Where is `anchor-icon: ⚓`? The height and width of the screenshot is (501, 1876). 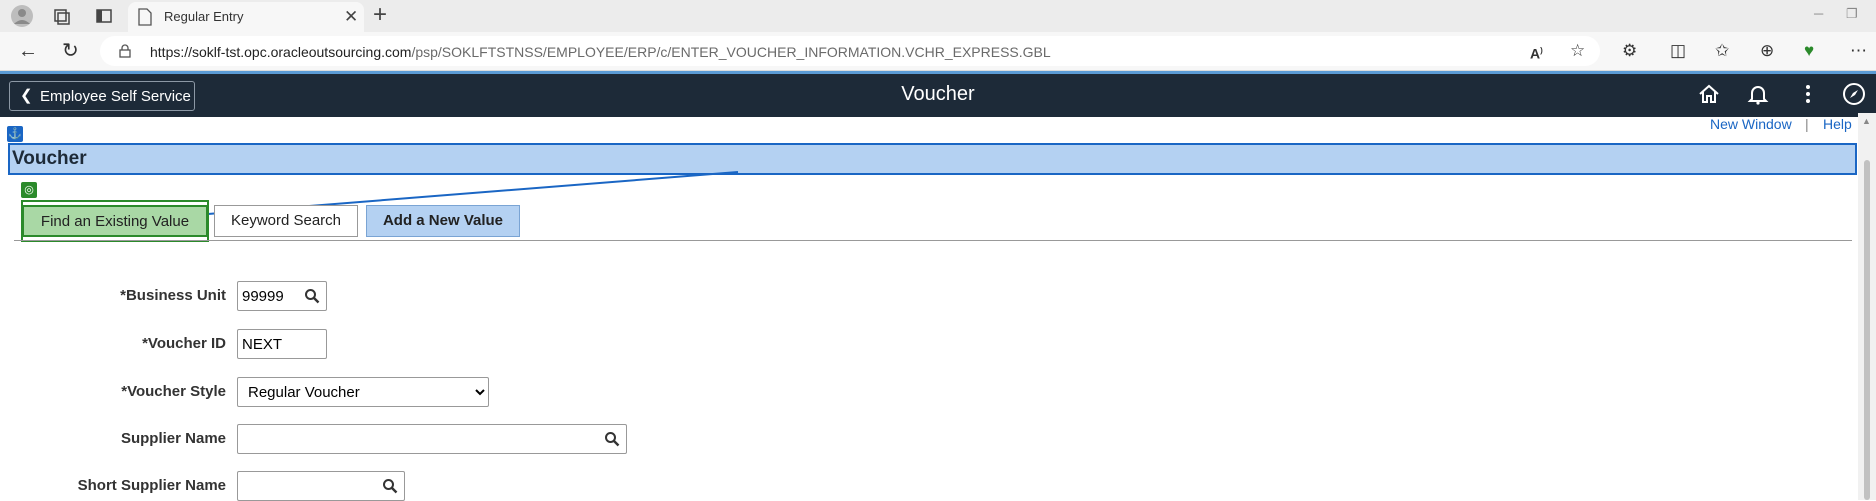
anchor-icon: ⚓ is located at coordinates (15, 134).